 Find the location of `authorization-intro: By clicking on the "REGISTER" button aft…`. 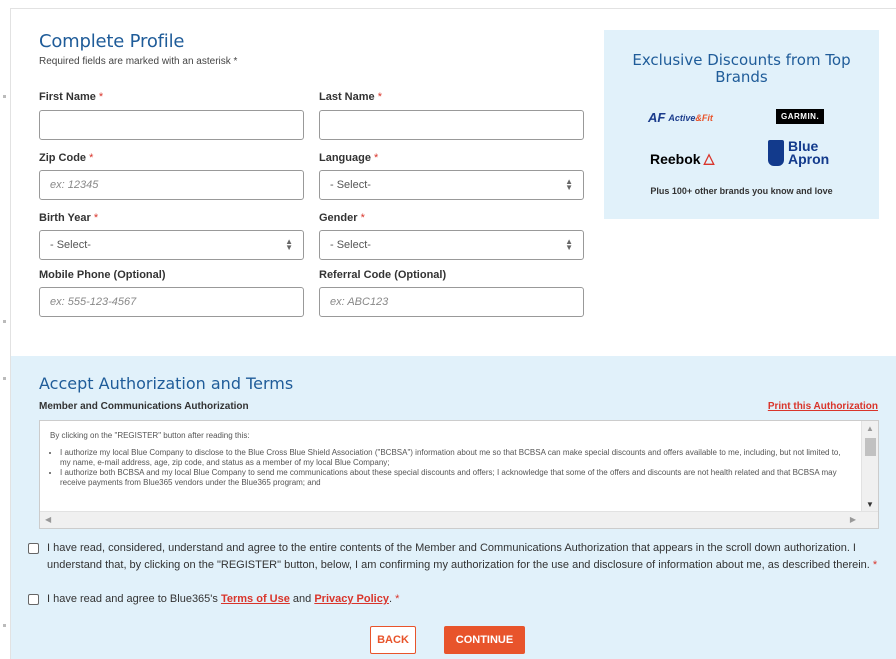

authorization-intro: By clicking on the "REGISTER" button aft… is located at coordinates (150, 435).